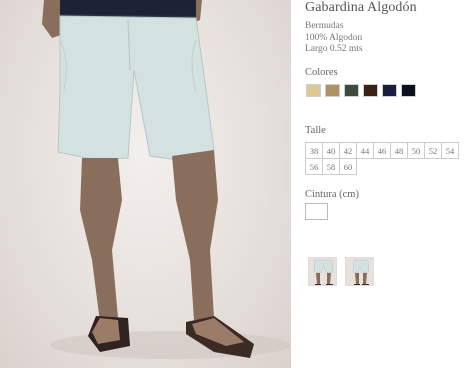  I want to click on description-line-type: Bermudas, so click(324, 26).